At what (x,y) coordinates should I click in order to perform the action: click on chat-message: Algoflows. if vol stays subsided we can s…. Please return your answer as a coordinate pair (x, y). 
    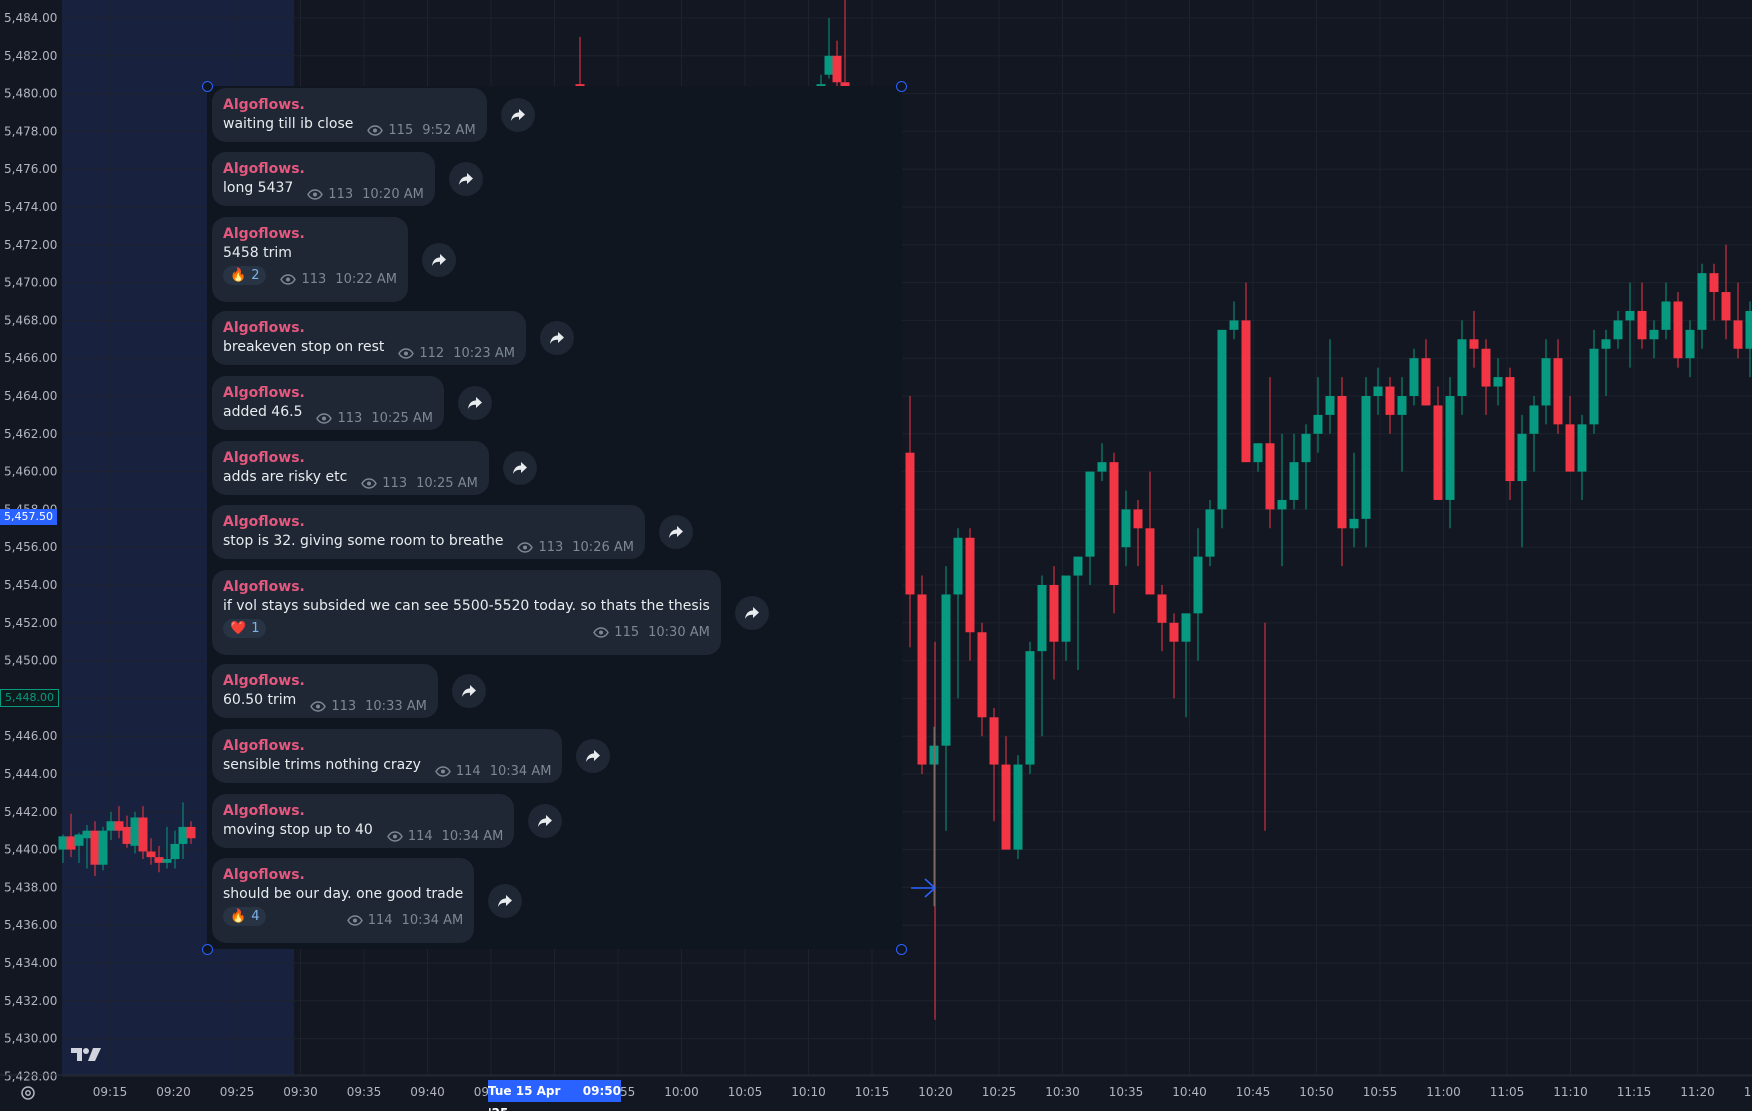
    Looking at the image, I should click on (490, 612).